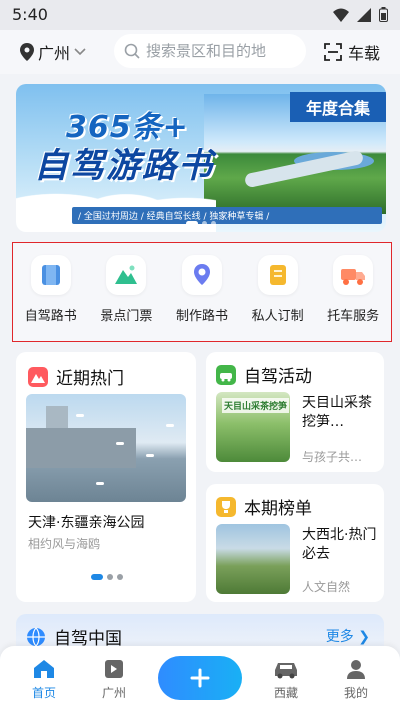 This screenshot has height=711, width=400. What do you see at coordinates (226, 506) in the screenshot?
I see `trophy-icon` at bounding box center [226, 506].